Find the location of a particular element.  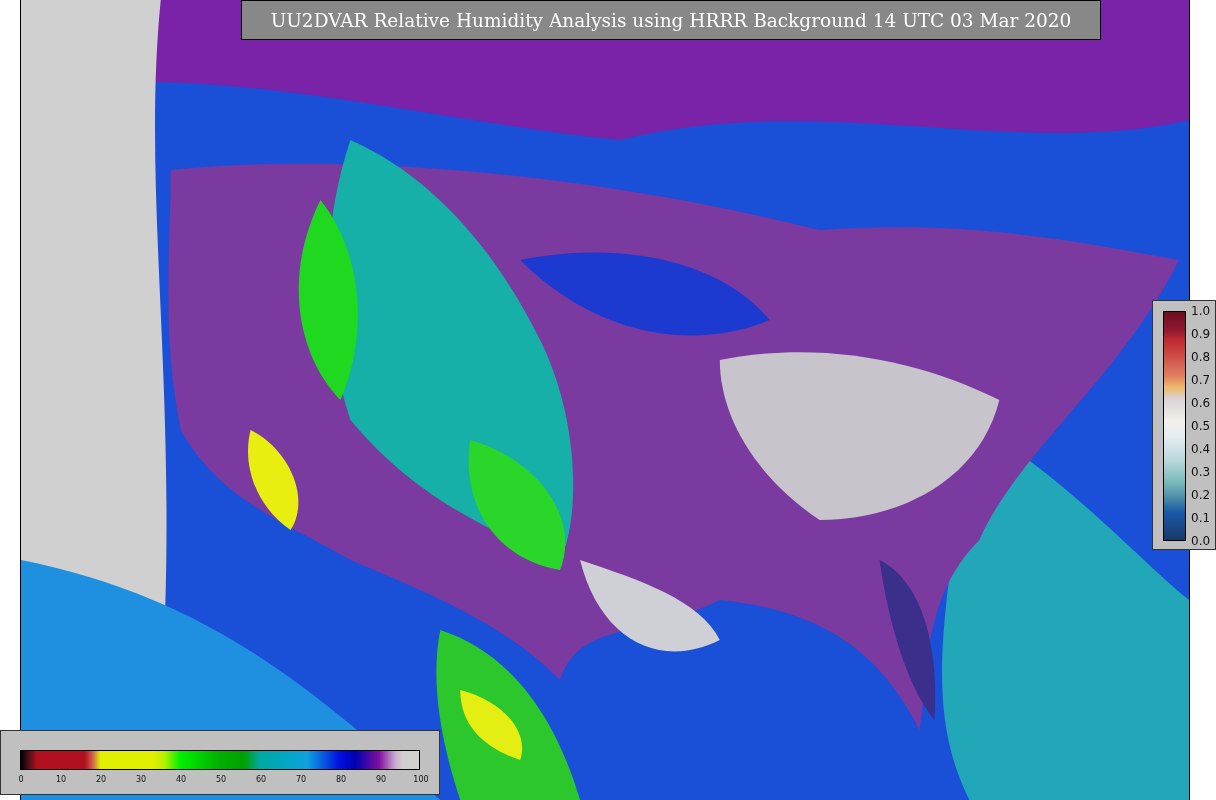

tick-label: 100 is located at coordinates (421, 779).